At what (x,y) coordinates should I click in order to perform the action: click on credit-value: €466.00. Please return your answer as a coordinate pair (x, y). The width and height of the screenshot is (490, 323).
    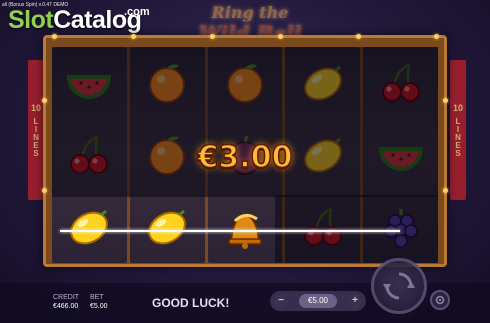
    Looking at the image, I should click on (66, 306).